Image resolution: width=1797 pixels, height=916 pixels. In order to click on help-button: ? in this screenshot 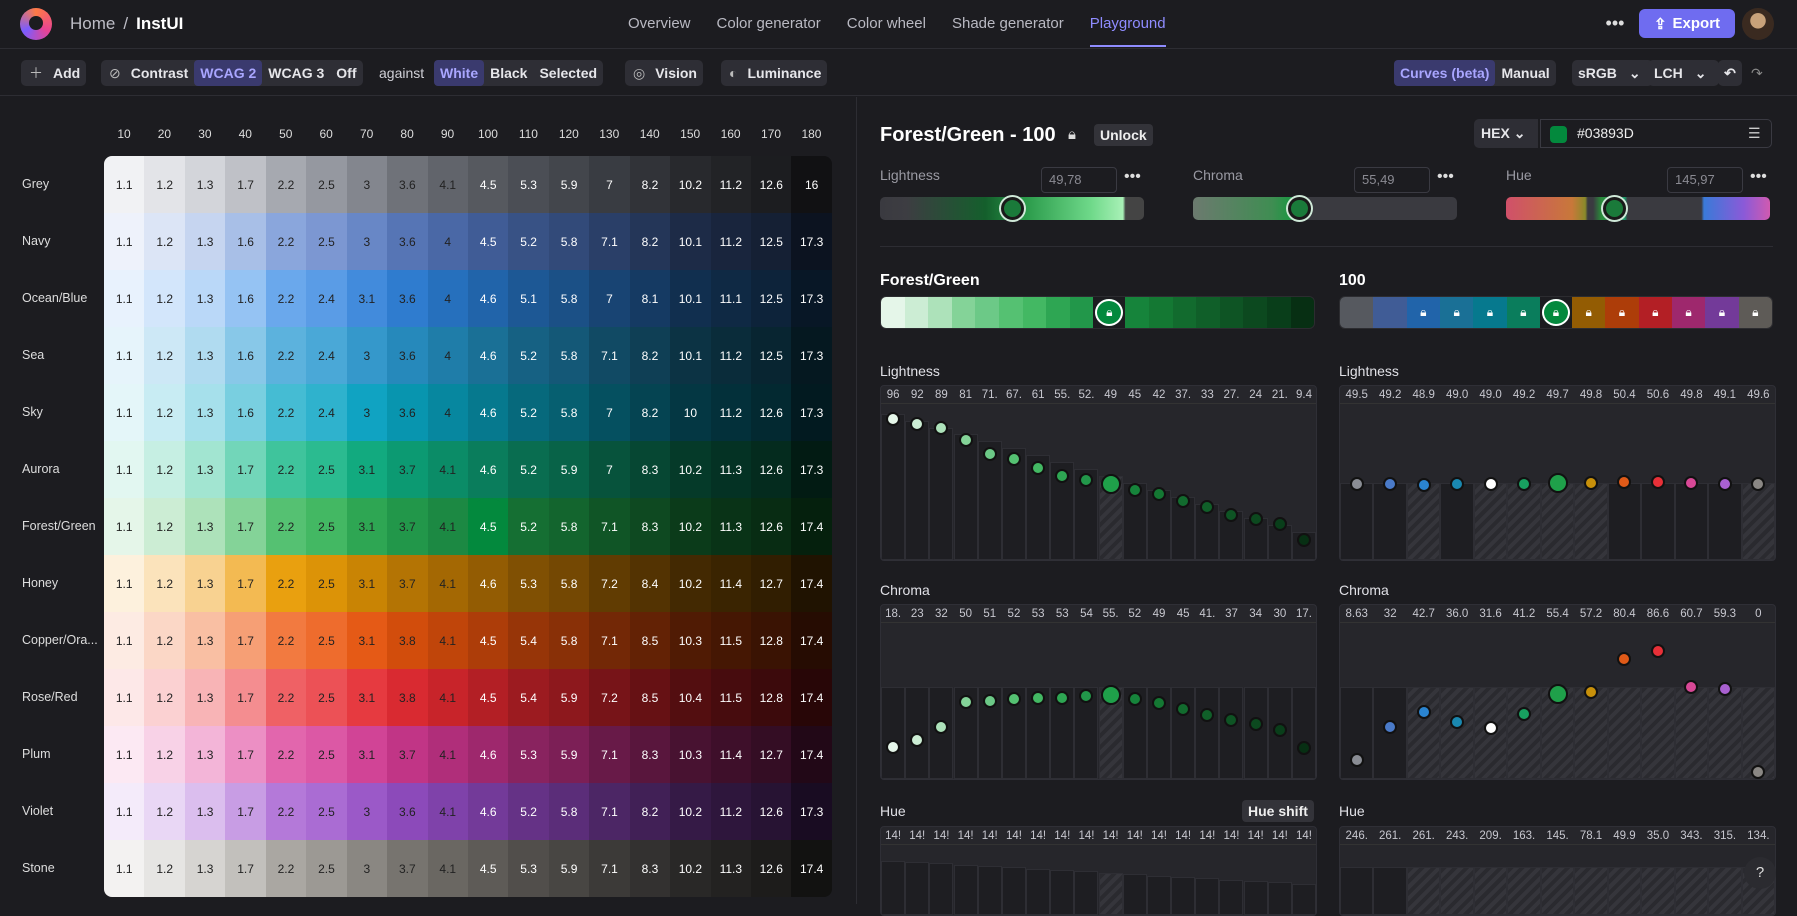, I will do `click(1760, 873)`.